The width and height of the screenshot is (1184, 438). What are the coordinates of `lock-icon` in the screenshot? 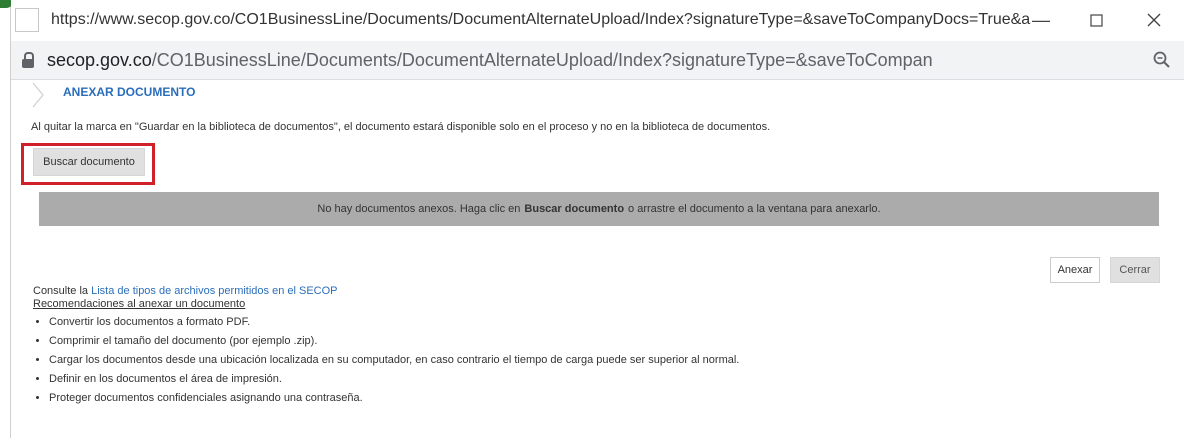 It's located at (28, 60).